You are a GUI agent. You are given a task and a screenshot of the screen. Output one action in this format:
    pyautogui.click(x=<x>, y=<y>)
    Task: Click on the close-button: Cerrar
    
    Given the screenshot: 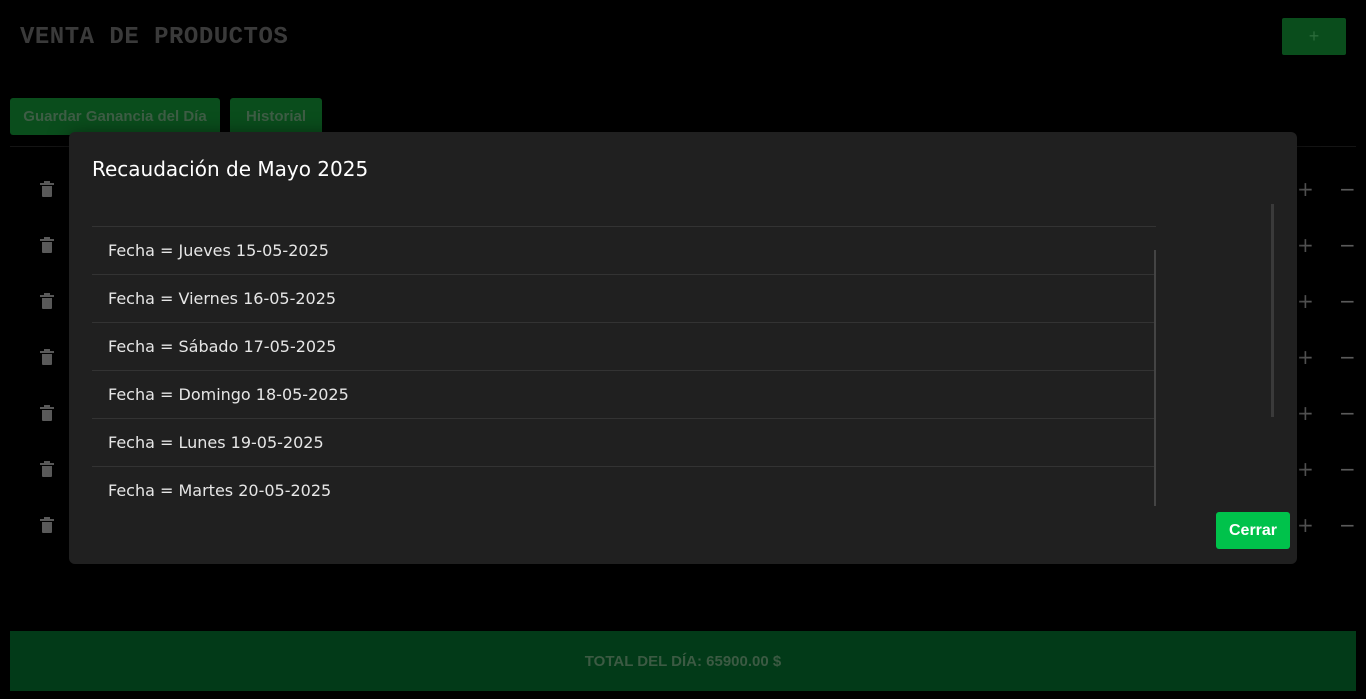 What is the action you would take?
    pyautogui.click(x=1253, y=530)
    